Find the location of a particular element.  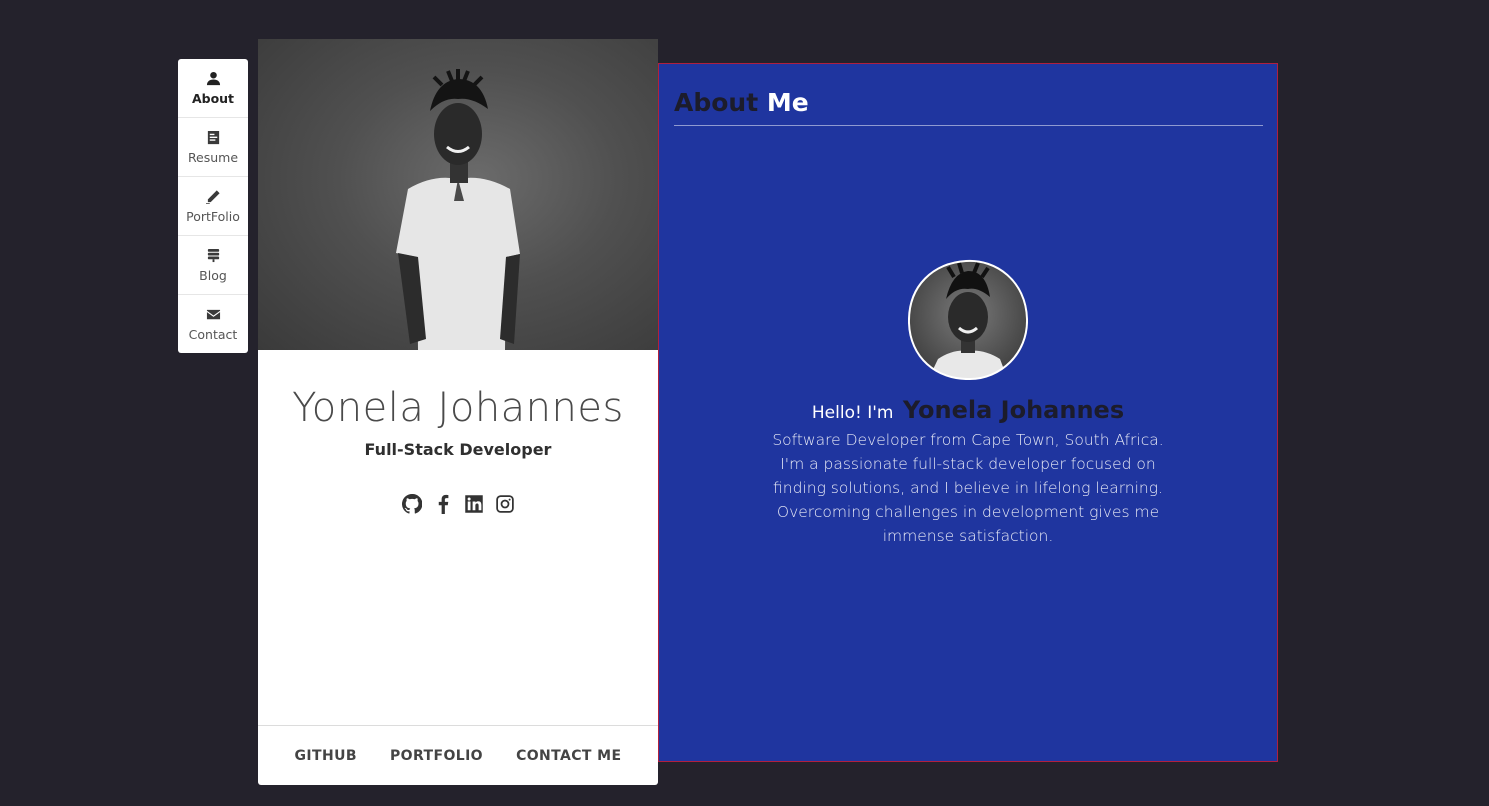

section-title: About Me is located at coordinates (741, 102).